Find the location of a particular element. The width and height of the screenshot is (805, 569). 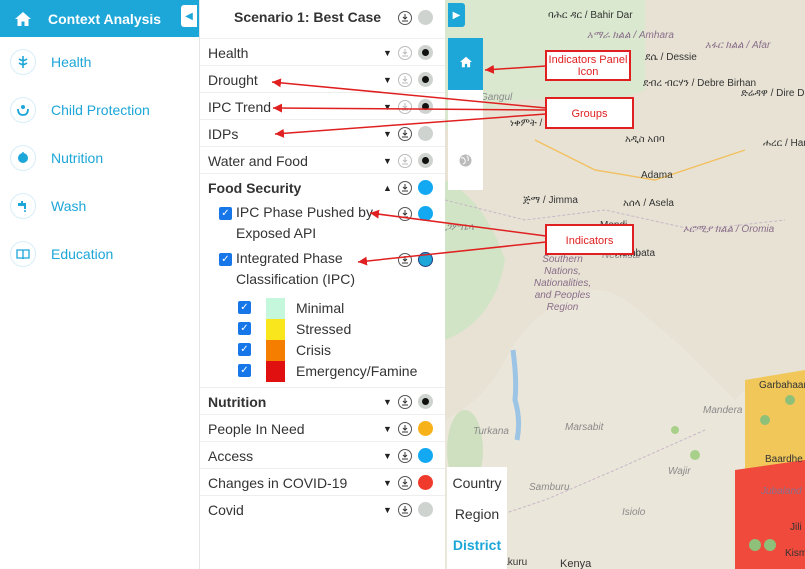

level-district: District is located at coordinates (477, 544).